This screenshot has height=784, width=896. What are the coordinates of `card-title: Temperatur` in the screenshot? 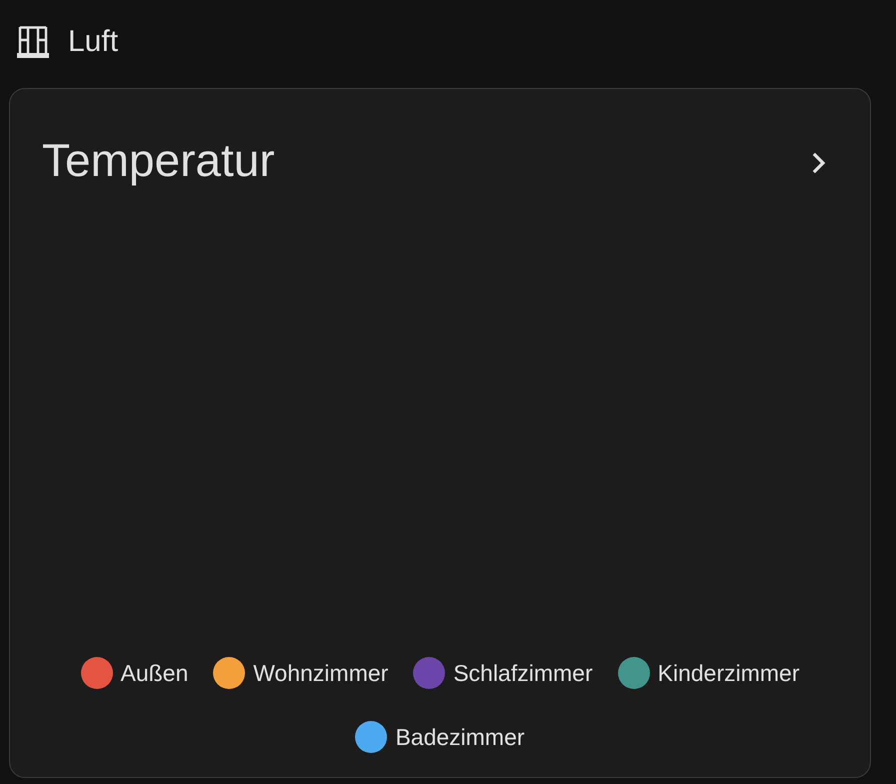 It's located at (158, 160).